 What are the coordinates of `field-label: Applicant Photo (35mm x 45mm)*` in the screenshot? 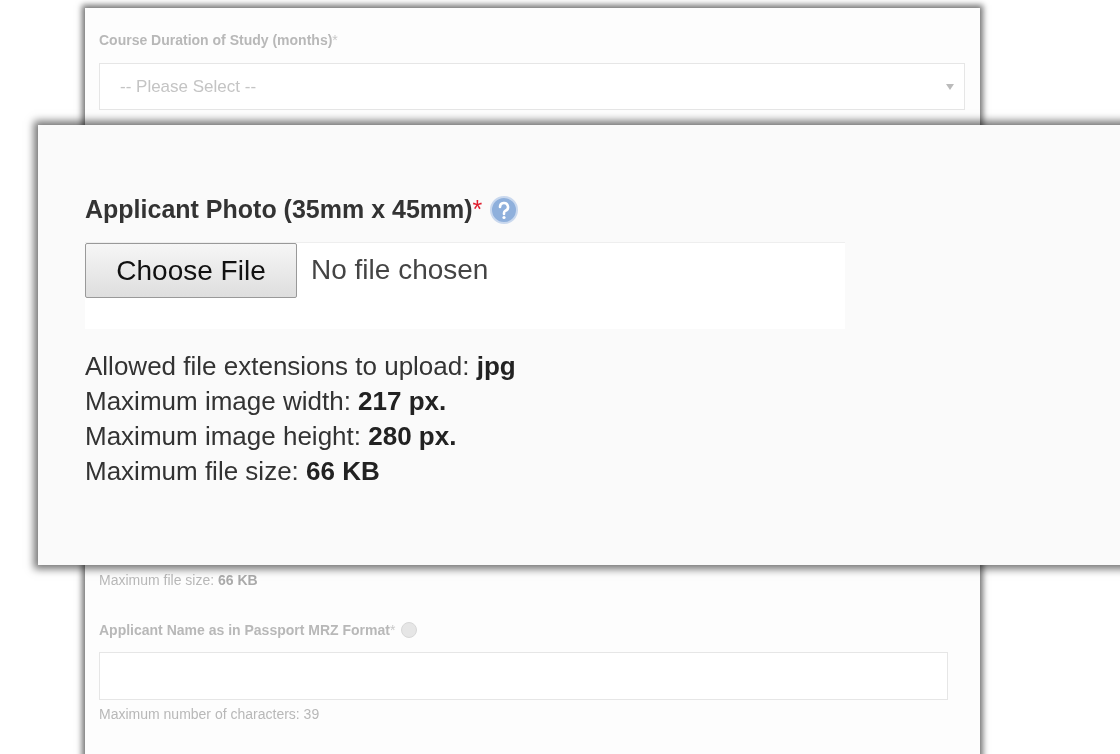 It's located at (284, 209).